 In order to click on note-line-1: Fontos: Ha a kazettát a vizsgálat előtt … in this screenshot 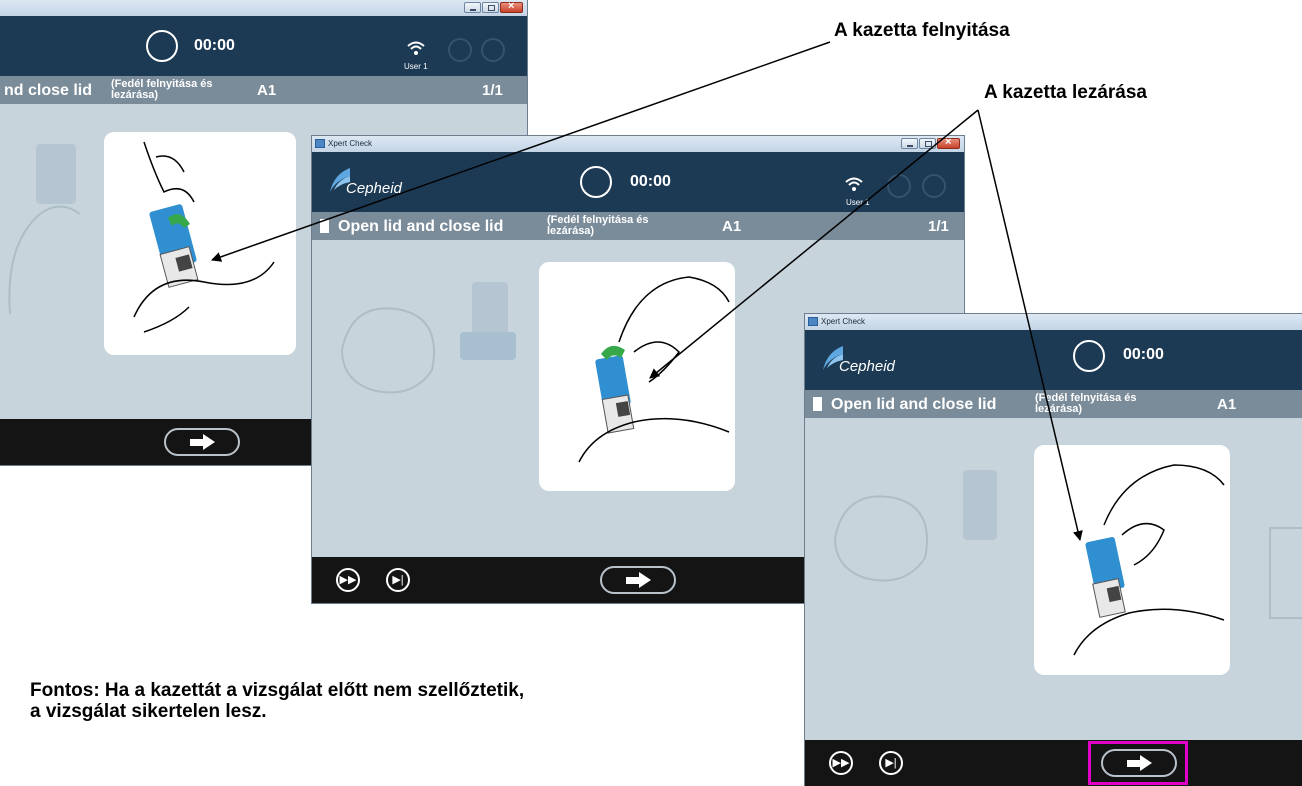, I will do `click(277, 690)`.